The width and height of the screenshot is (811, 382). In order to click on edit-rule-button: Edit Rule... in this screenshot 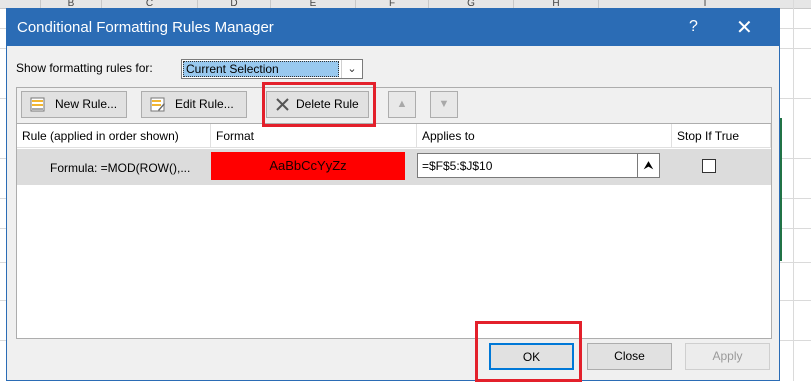, I will do `click(194, 104)`.